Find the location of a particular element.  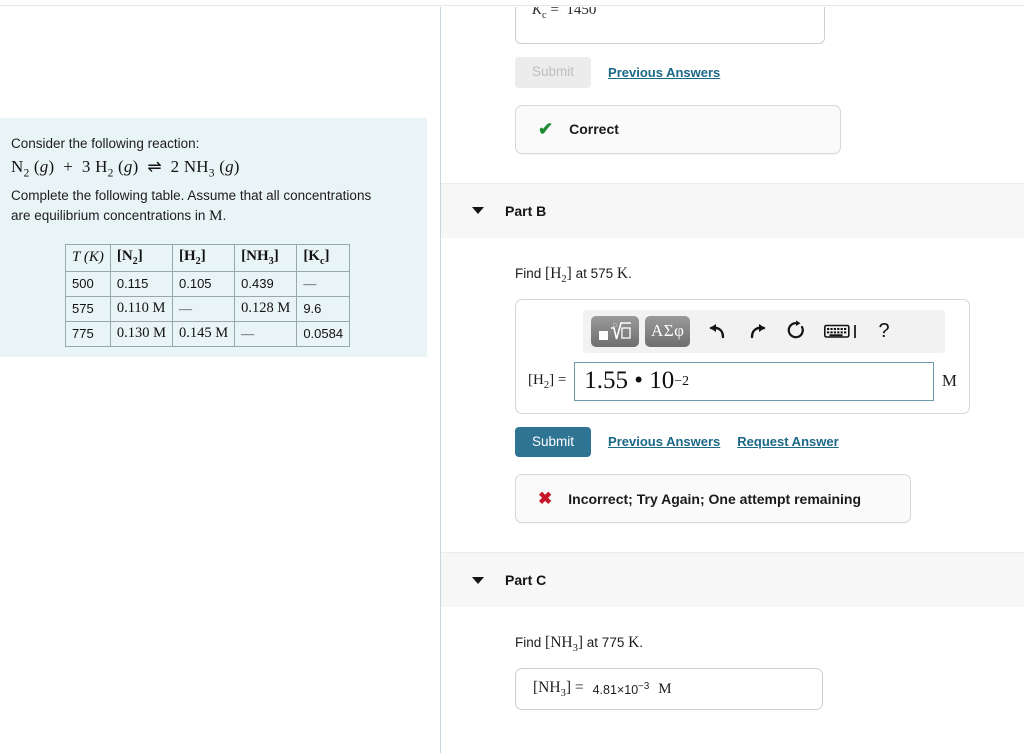

part-a-answer-text: Kc = 1450 is located at coordinates (564, 14).